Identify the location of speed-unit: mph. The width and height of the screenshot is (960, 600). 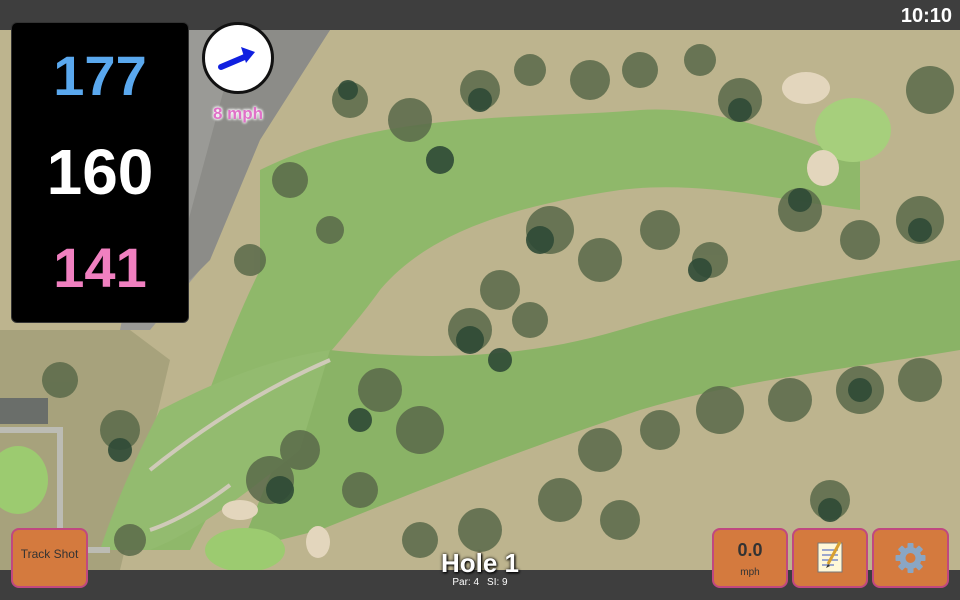
(750, 572).